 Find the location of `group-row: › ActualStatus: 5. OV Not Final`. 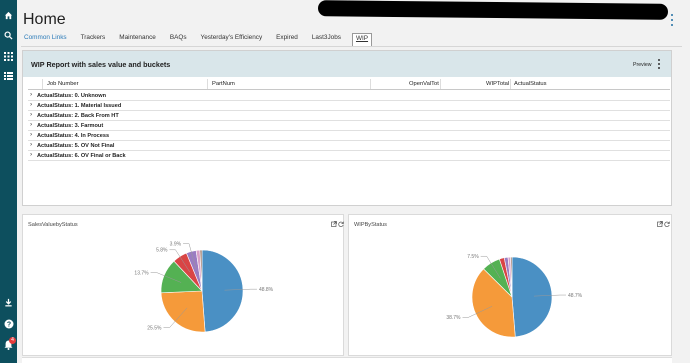

group-row: › ActualStatus: 5. OV Not Final is located at coordinates (349, 146).